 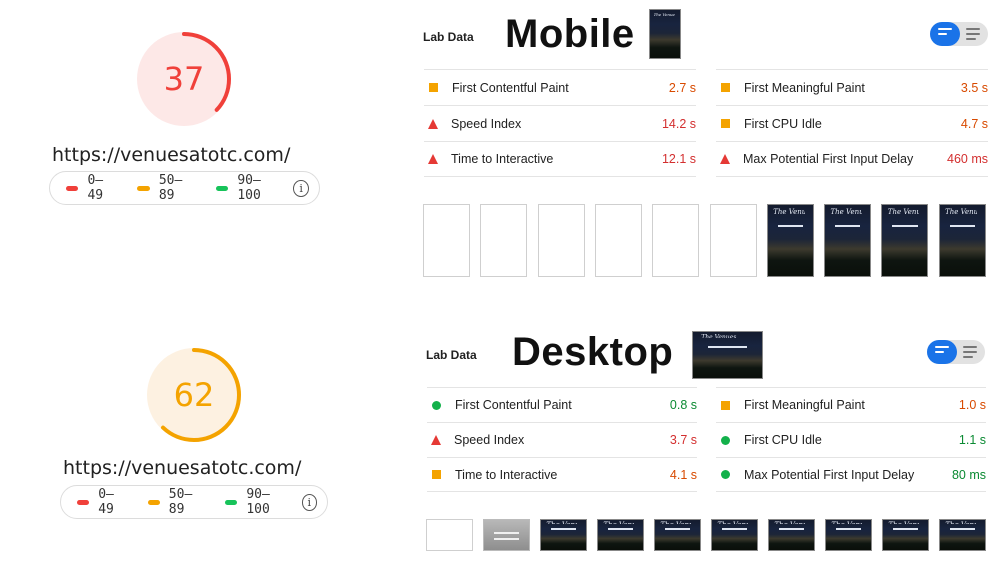 I want to click on metric-name: First CPU Idle, so click(x=783, y=440).